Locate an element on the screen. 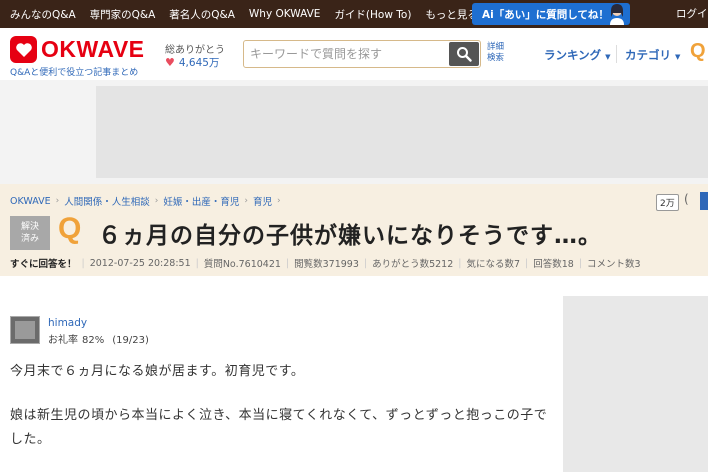 This screenshot has height=472, width=708. thanks-rate-value: 82% is located at coordinates (93, 340).